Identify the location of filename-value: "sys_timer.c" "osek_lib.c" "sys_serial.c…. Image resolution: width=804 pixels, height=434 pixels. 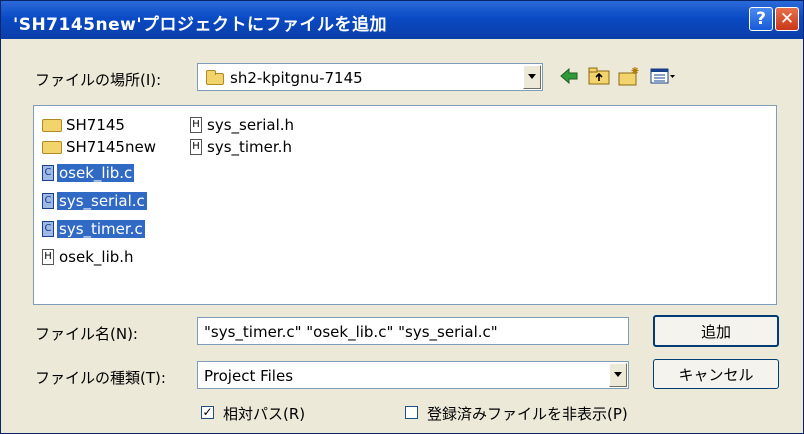
(351, 332).